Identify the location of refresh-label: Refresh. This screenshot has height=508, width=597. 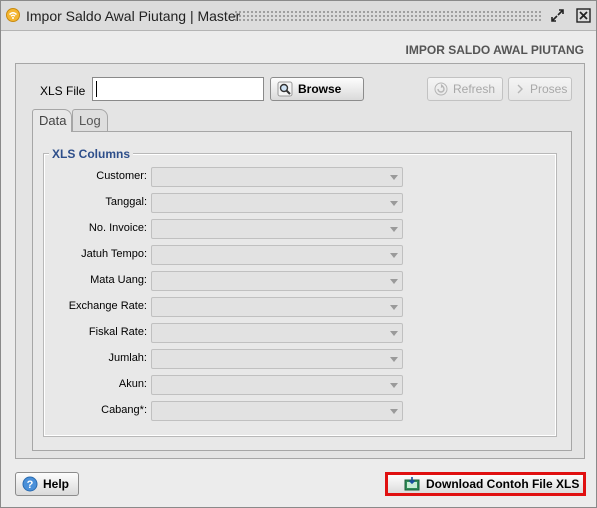
(474, 89).